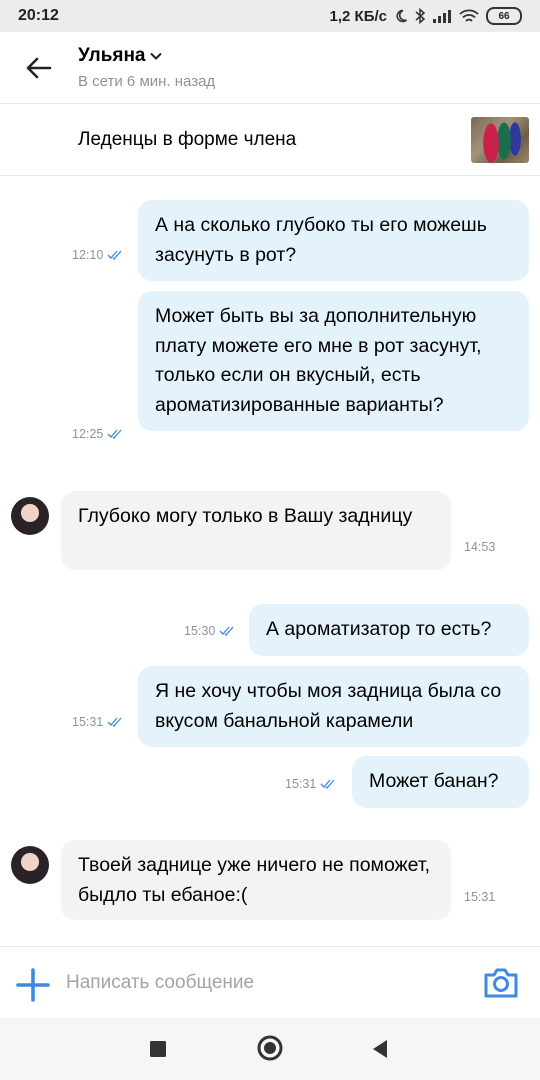 This screenshot has width=540, height=1080. Describe the element at coordinates (245, 516) in the screenshot. I see `message-text: Глубоко могу только в Вашу задницу` at that location.